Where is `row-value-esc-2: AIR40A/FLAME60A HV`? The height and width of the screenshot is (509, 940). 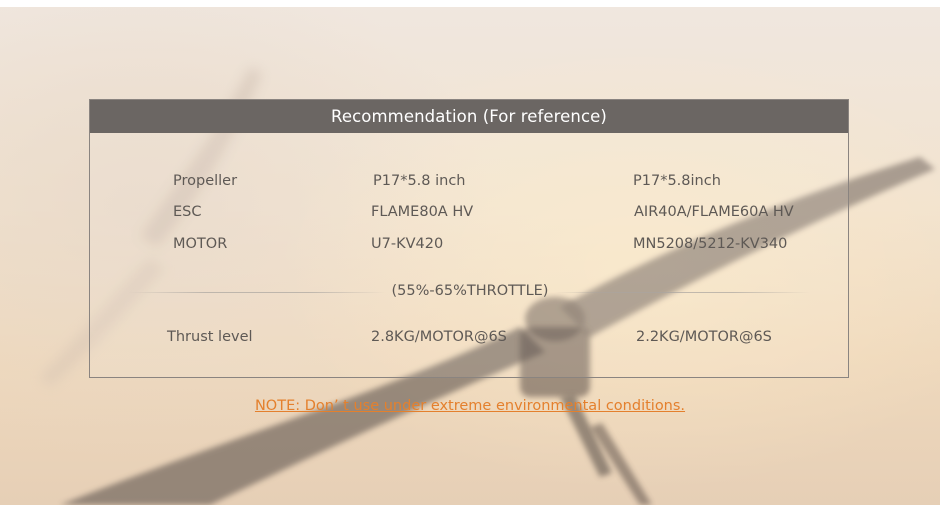 row-value-esc-2: AIR40A/FLAME60A HV is located at coordinates (714, 212).